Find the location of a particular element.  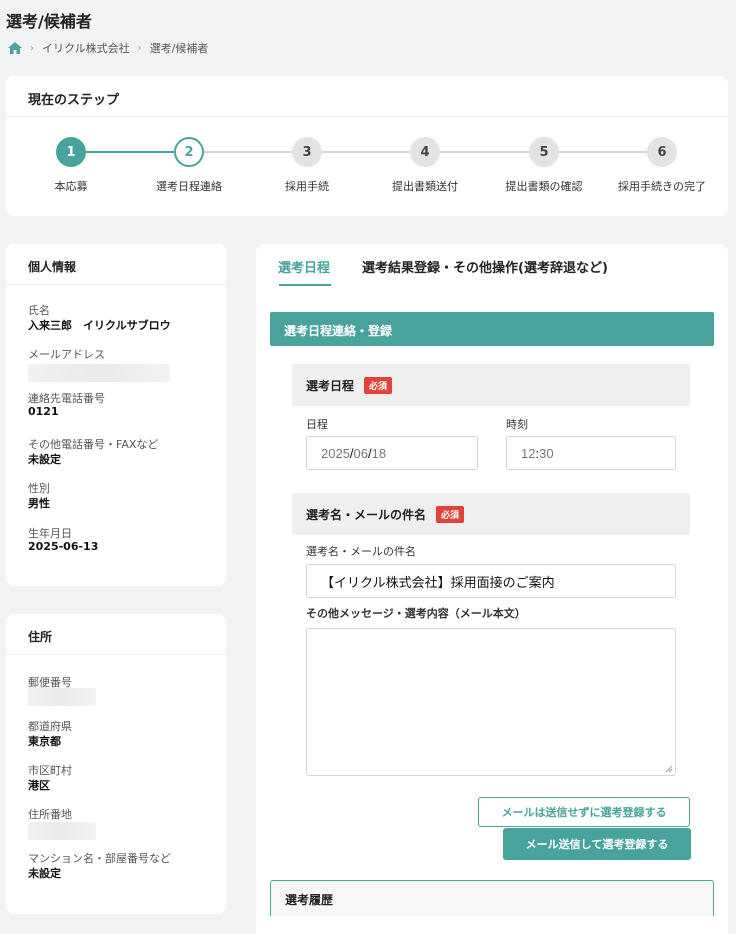

section-header: 選考日程連絡・登録 is located at coordinates (492, 329).